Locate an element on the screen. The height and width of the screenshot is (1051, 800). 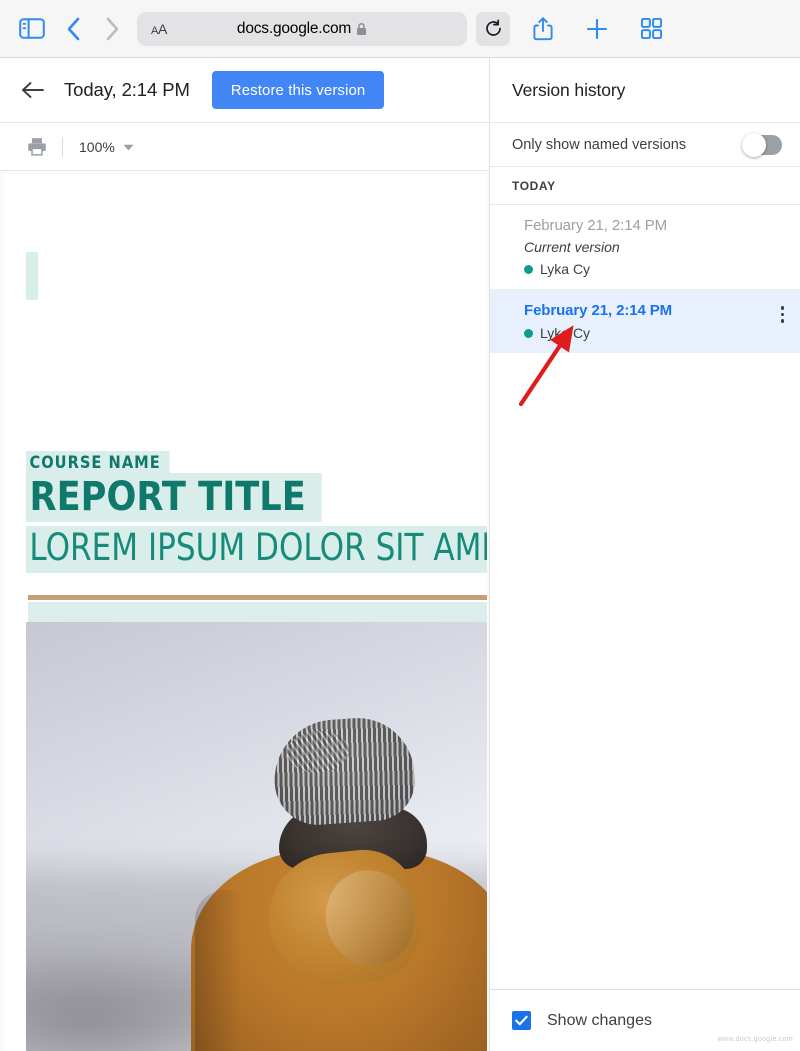
report-title-text: REPORT TITLE is located at coordinates (174, 497).